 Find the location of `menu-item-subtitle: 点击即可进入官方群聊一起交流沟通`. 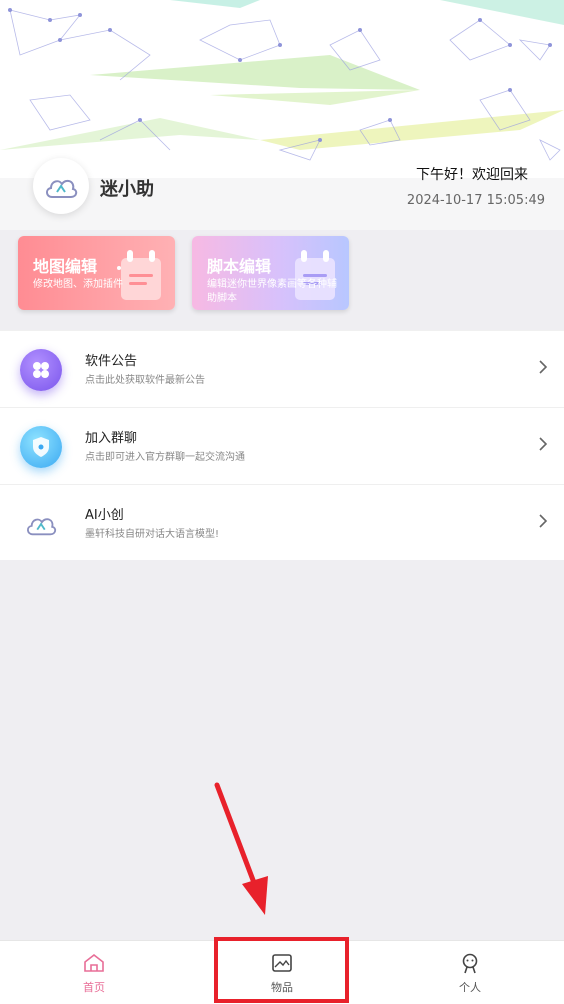

menu-item-subtitle: 点击即可进入官方群聊一起交流沟通 is located at coordinates (165, 457).